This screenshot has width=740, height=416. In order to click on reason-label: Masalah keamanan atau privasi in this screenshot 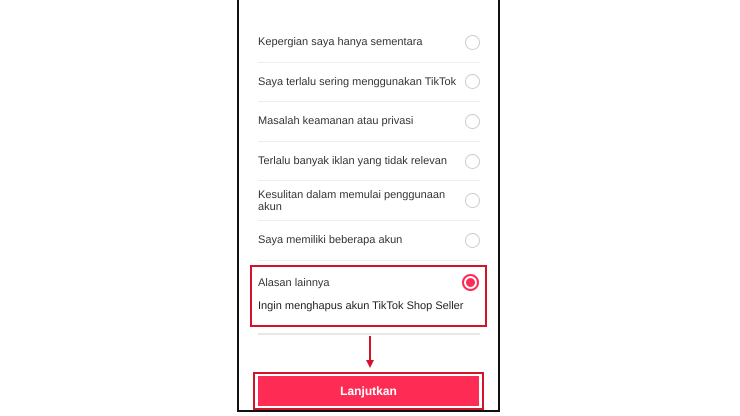, I will do `click(336, 121)`.